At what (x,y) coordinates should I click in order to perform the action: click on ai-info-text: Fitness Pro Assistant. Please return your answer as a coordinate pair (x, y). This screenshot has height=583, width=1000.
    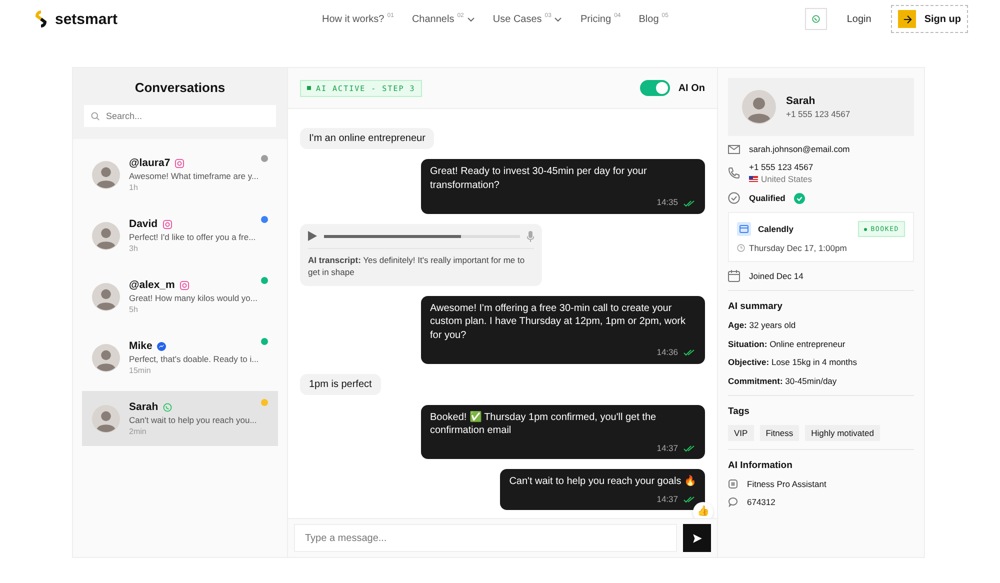
    Looking at the image, I should click on (786, 483).